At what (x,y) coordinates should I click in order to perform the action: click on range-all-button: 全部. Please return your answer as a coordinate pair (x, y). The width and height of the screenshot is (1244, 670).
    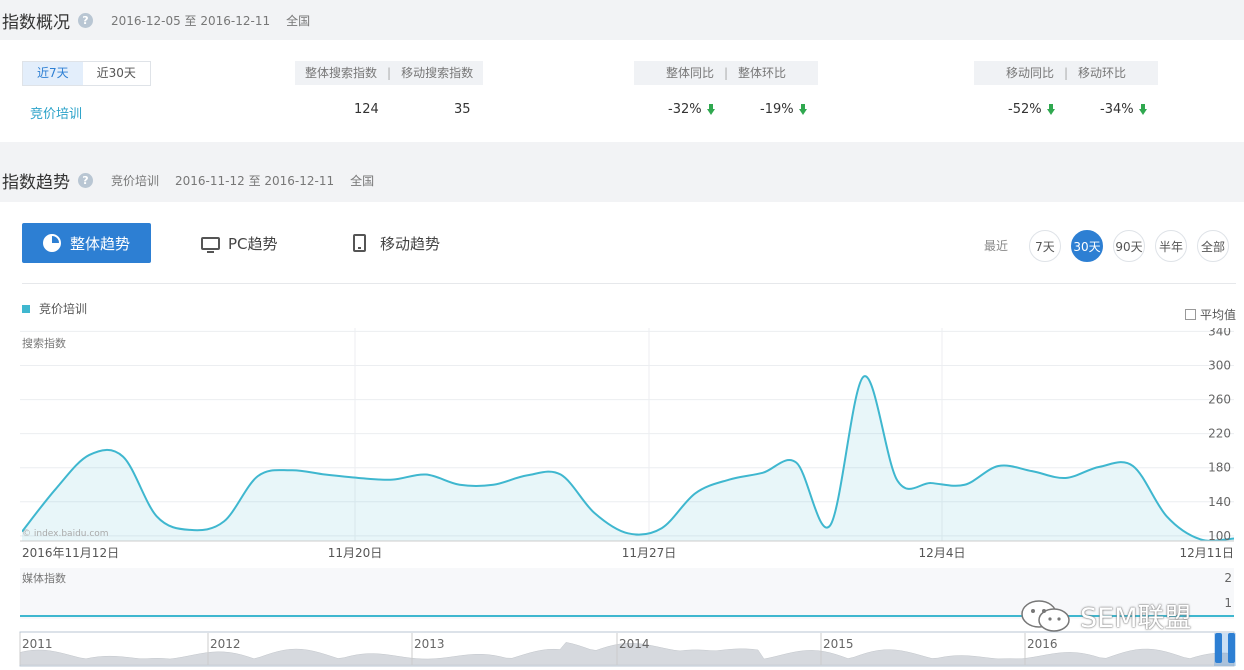
    Looking at the image, I should click on (1213, 246).